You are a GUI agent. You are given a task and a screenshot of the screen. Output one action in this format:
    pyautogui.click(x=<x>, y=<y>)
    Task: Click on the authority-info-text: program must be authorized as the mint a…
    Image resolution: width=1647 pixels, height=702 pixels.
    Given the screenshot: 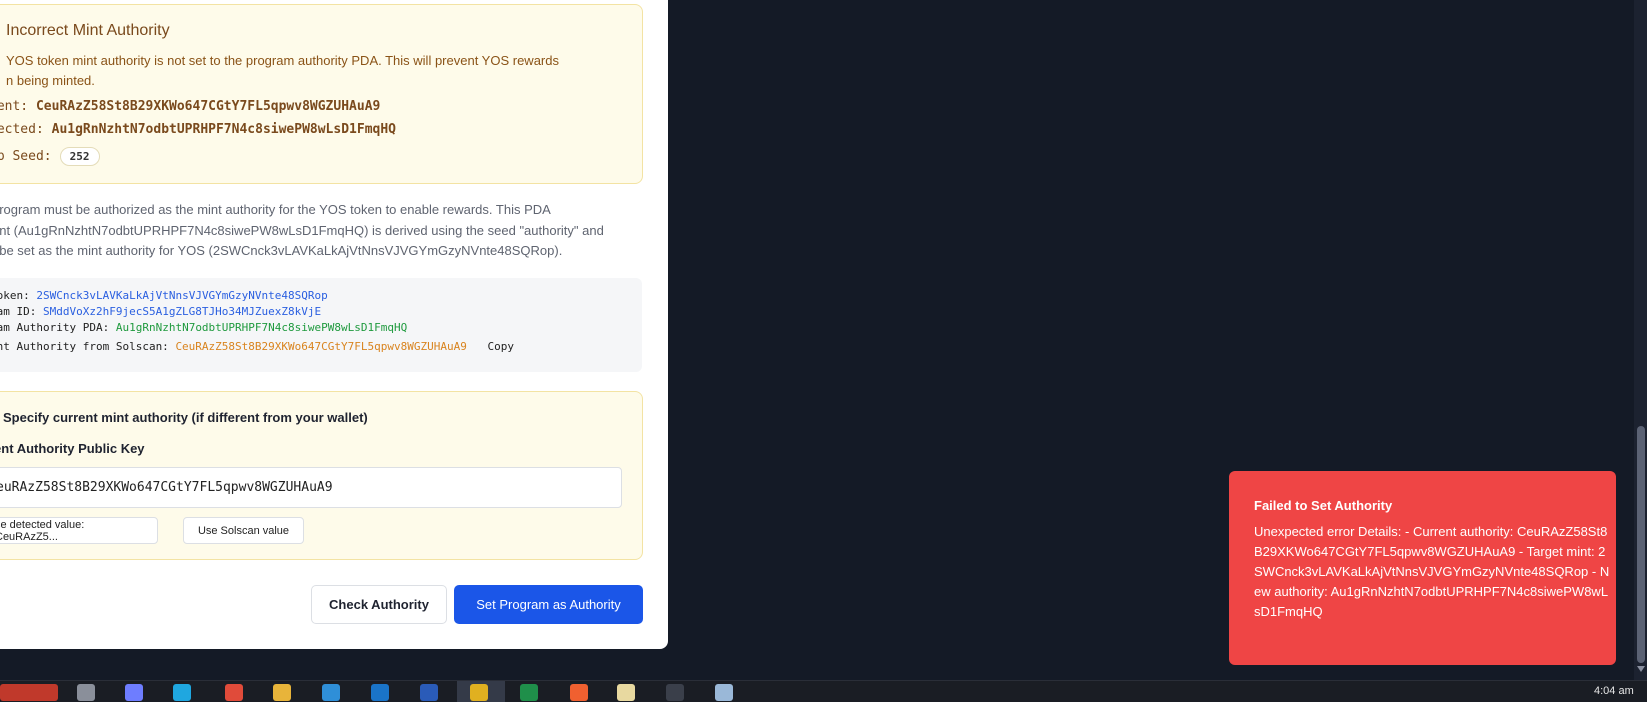 What is the action you would take?
    pyautogui.click(x=302, y=230)
    